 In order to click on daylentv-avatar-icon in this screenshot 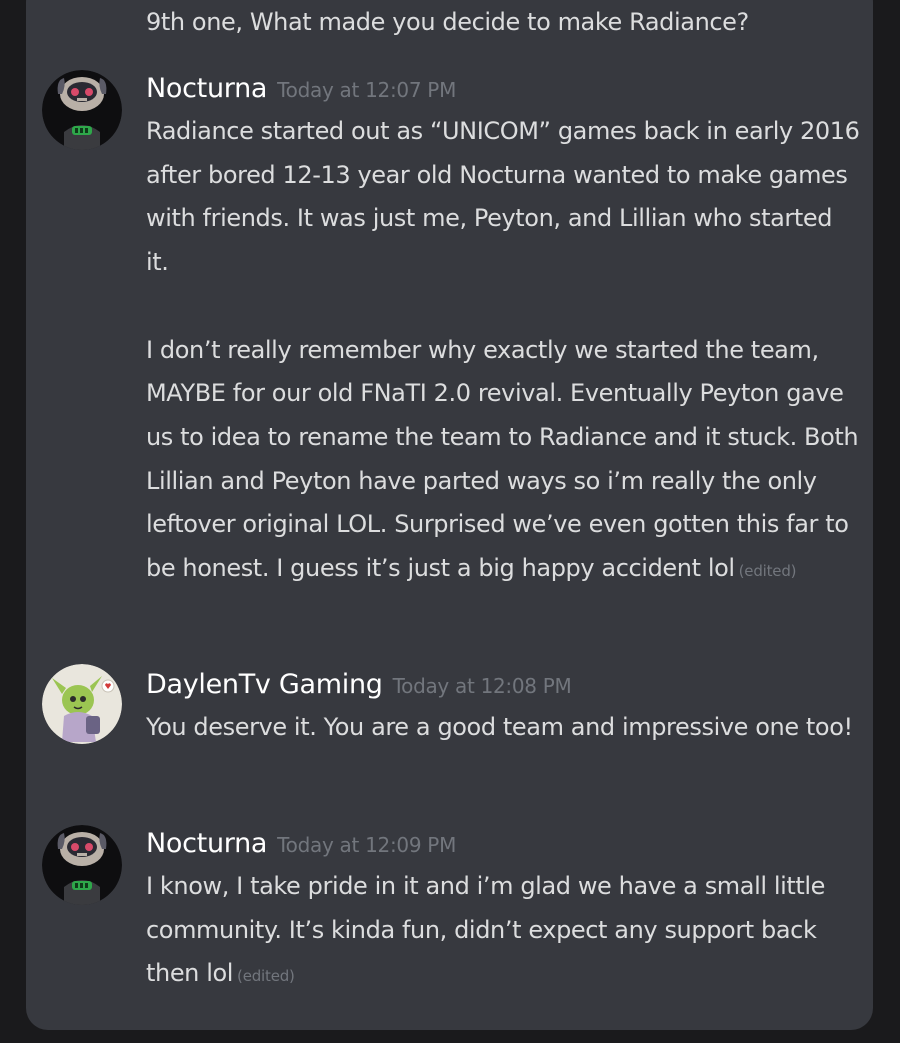, I will do `click(82, 704)`.